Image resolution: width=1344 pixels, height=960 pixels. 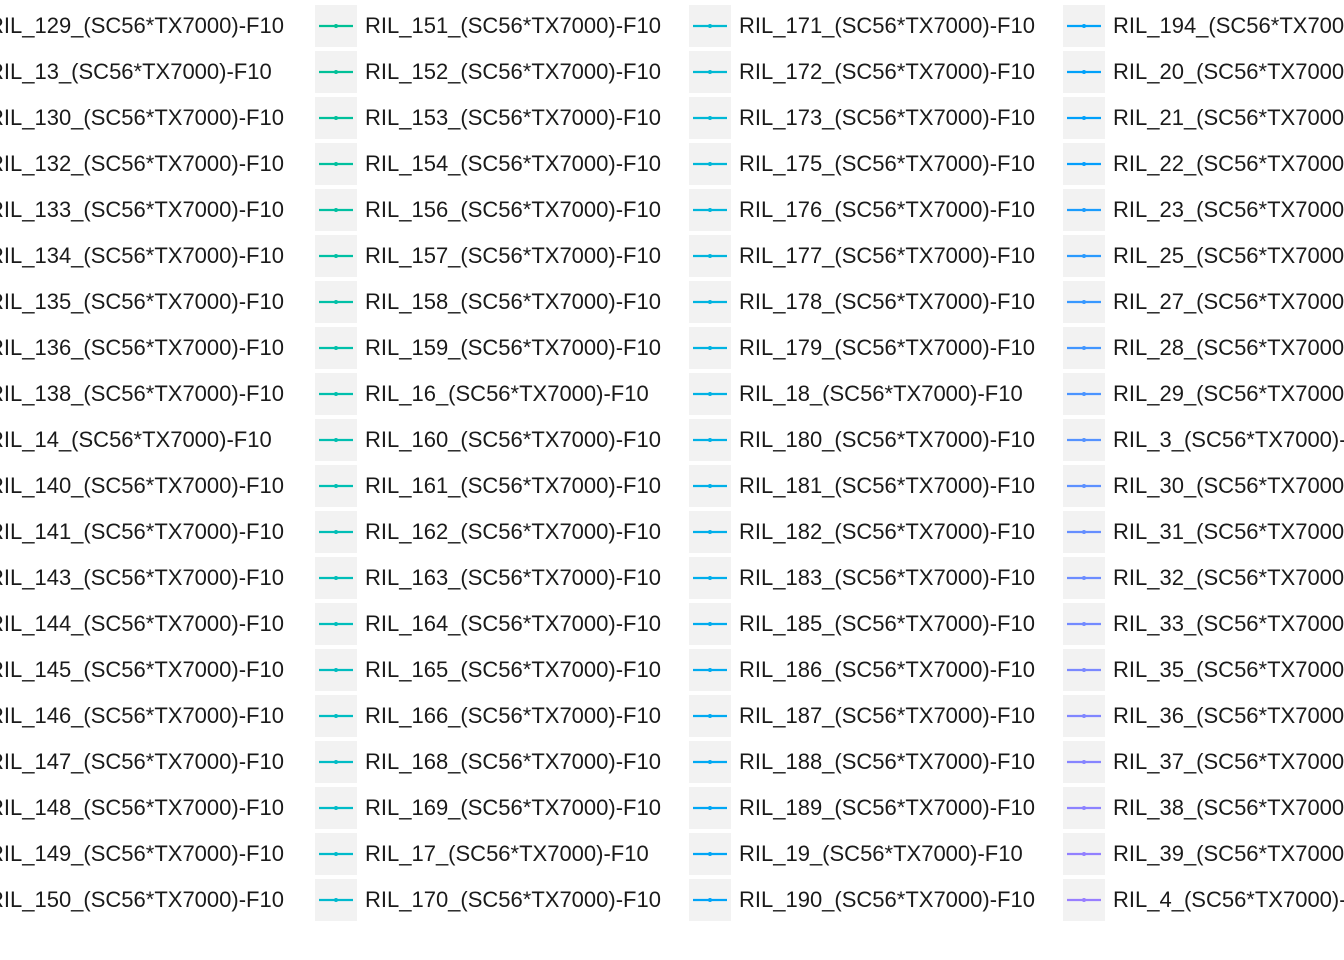 I want to click on legend-label: RIL_133_(SC56*TX7000)-F10, so click(x=142, y=209).